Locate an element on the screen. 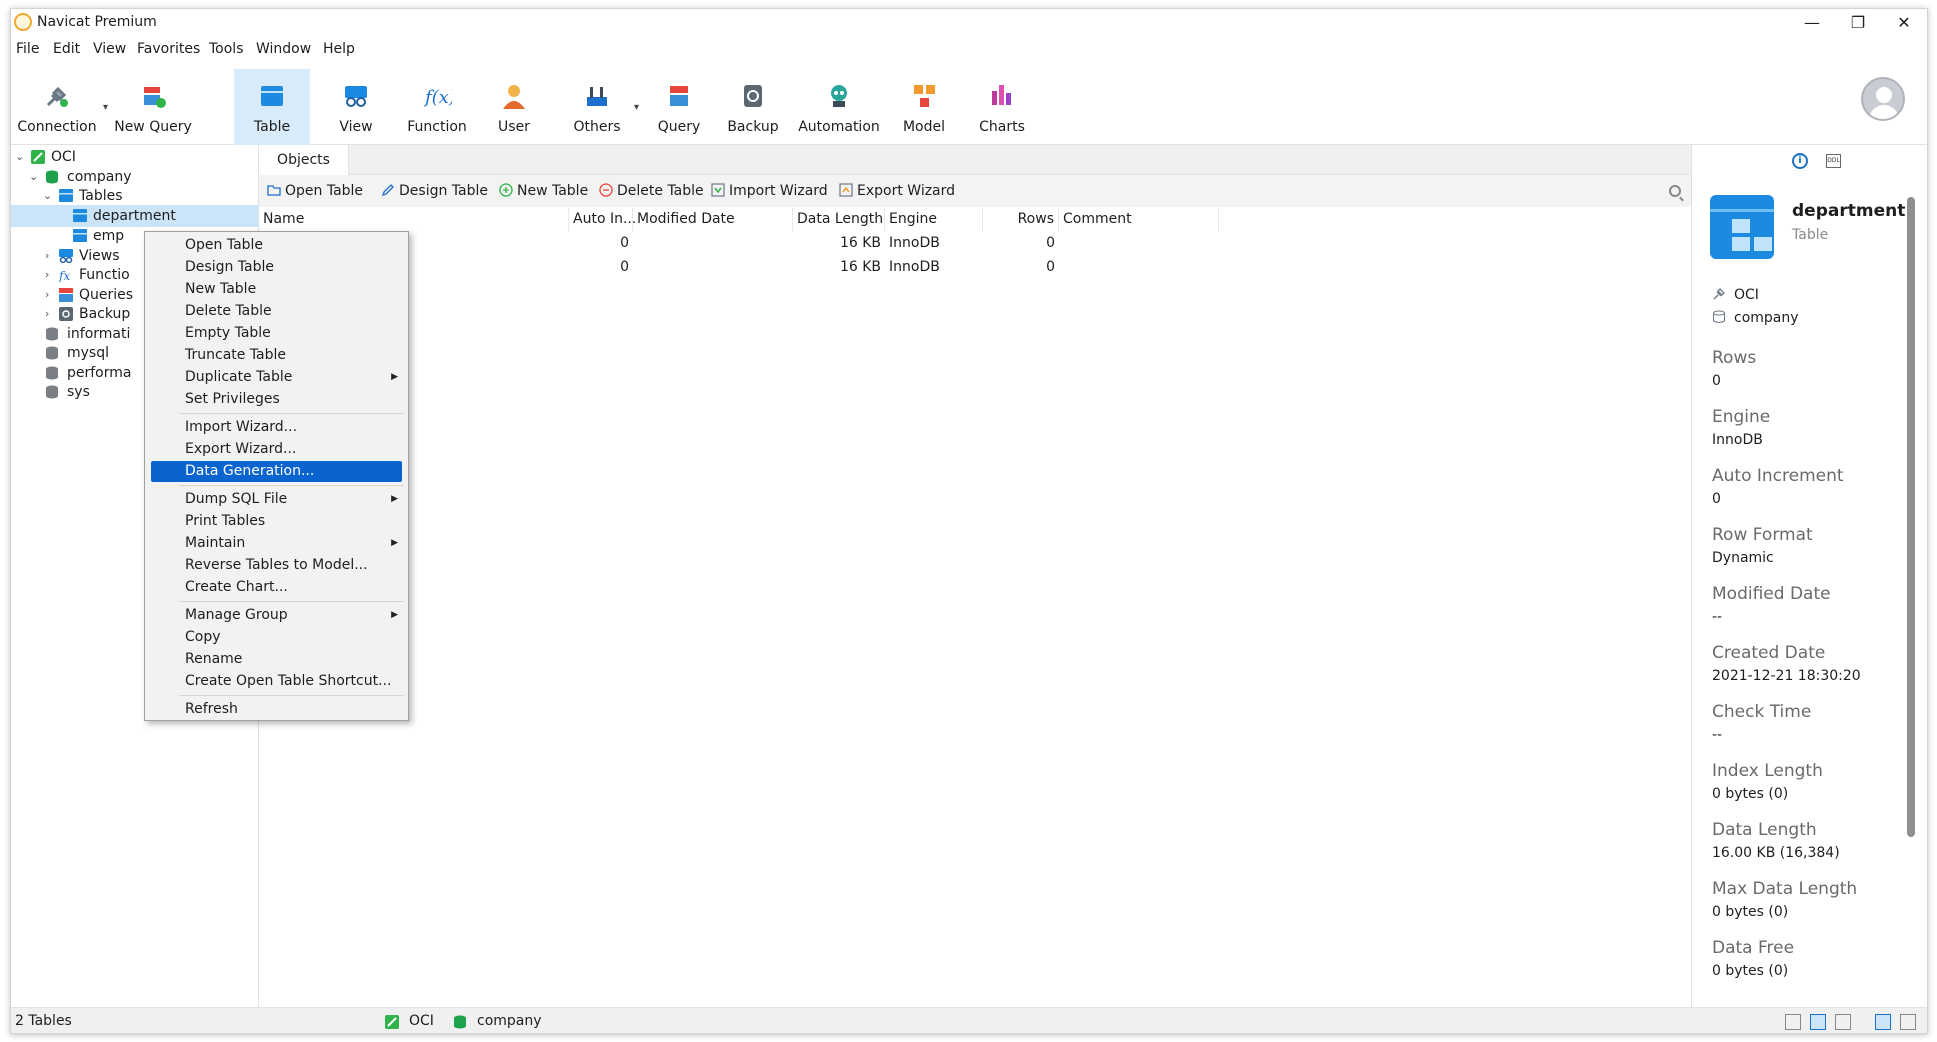 The height and width of the screenshot is (1042, 1937). others-button: ▾ Others is located at coordinates (597, 107).